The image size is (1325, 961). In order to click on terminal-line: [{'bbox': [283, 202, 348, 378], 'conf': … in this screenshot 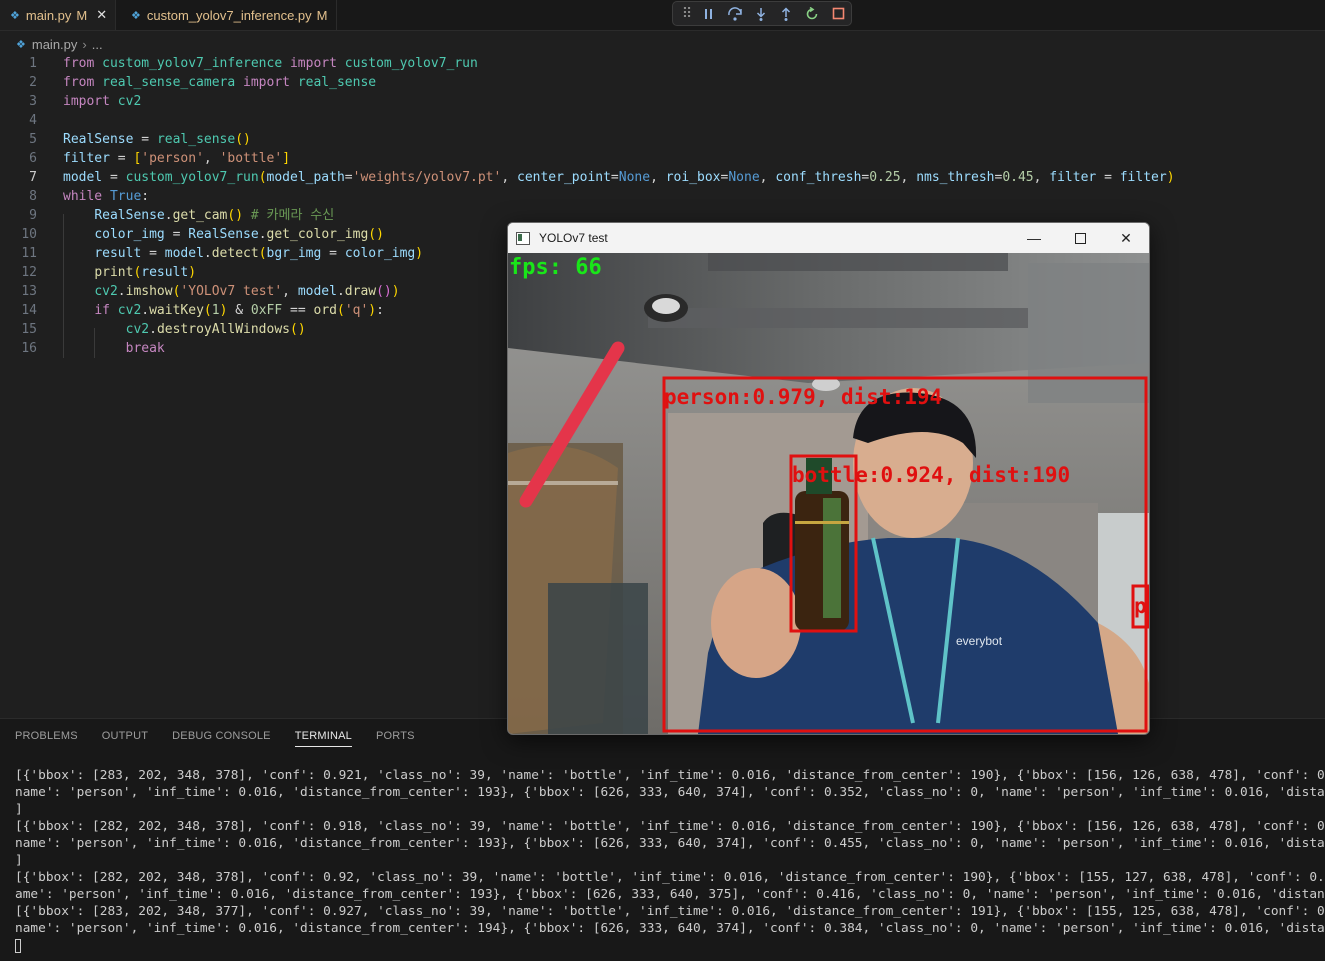, I will do `click(670, 775)`.